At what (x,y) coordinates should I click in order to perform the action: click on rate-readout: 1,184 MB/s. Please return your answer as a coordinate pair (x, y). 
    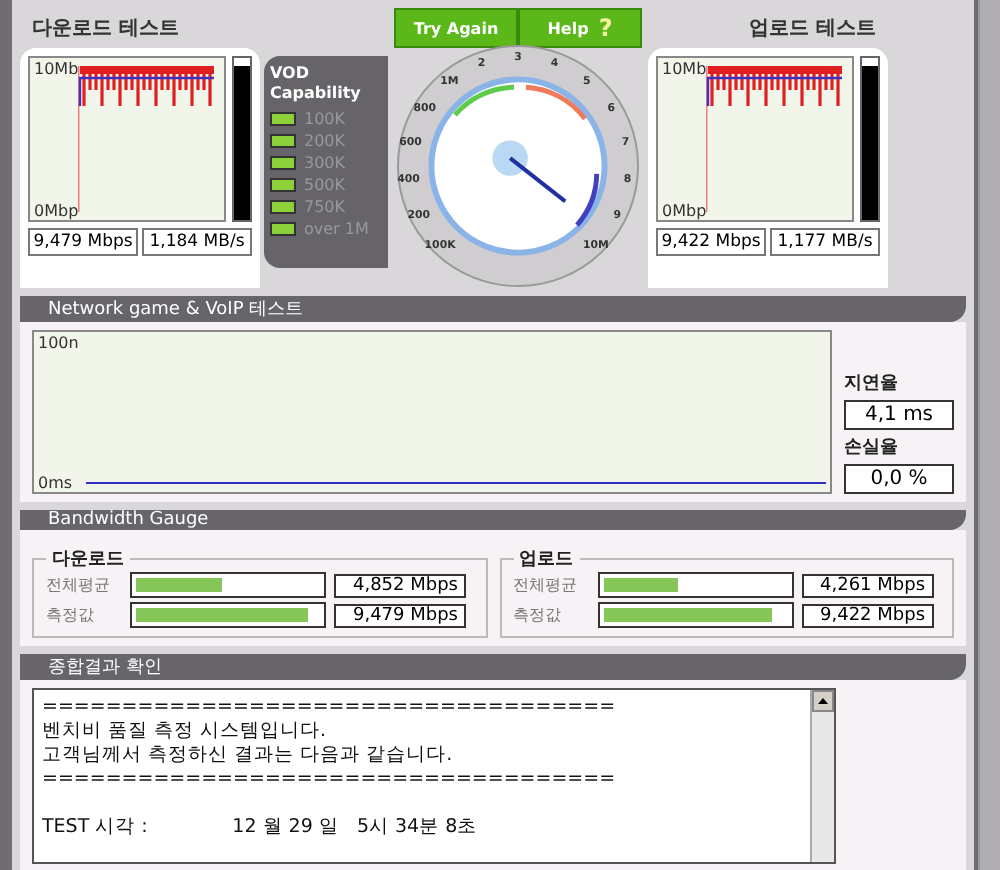
    Looking at the image, I should click on (197, 242).